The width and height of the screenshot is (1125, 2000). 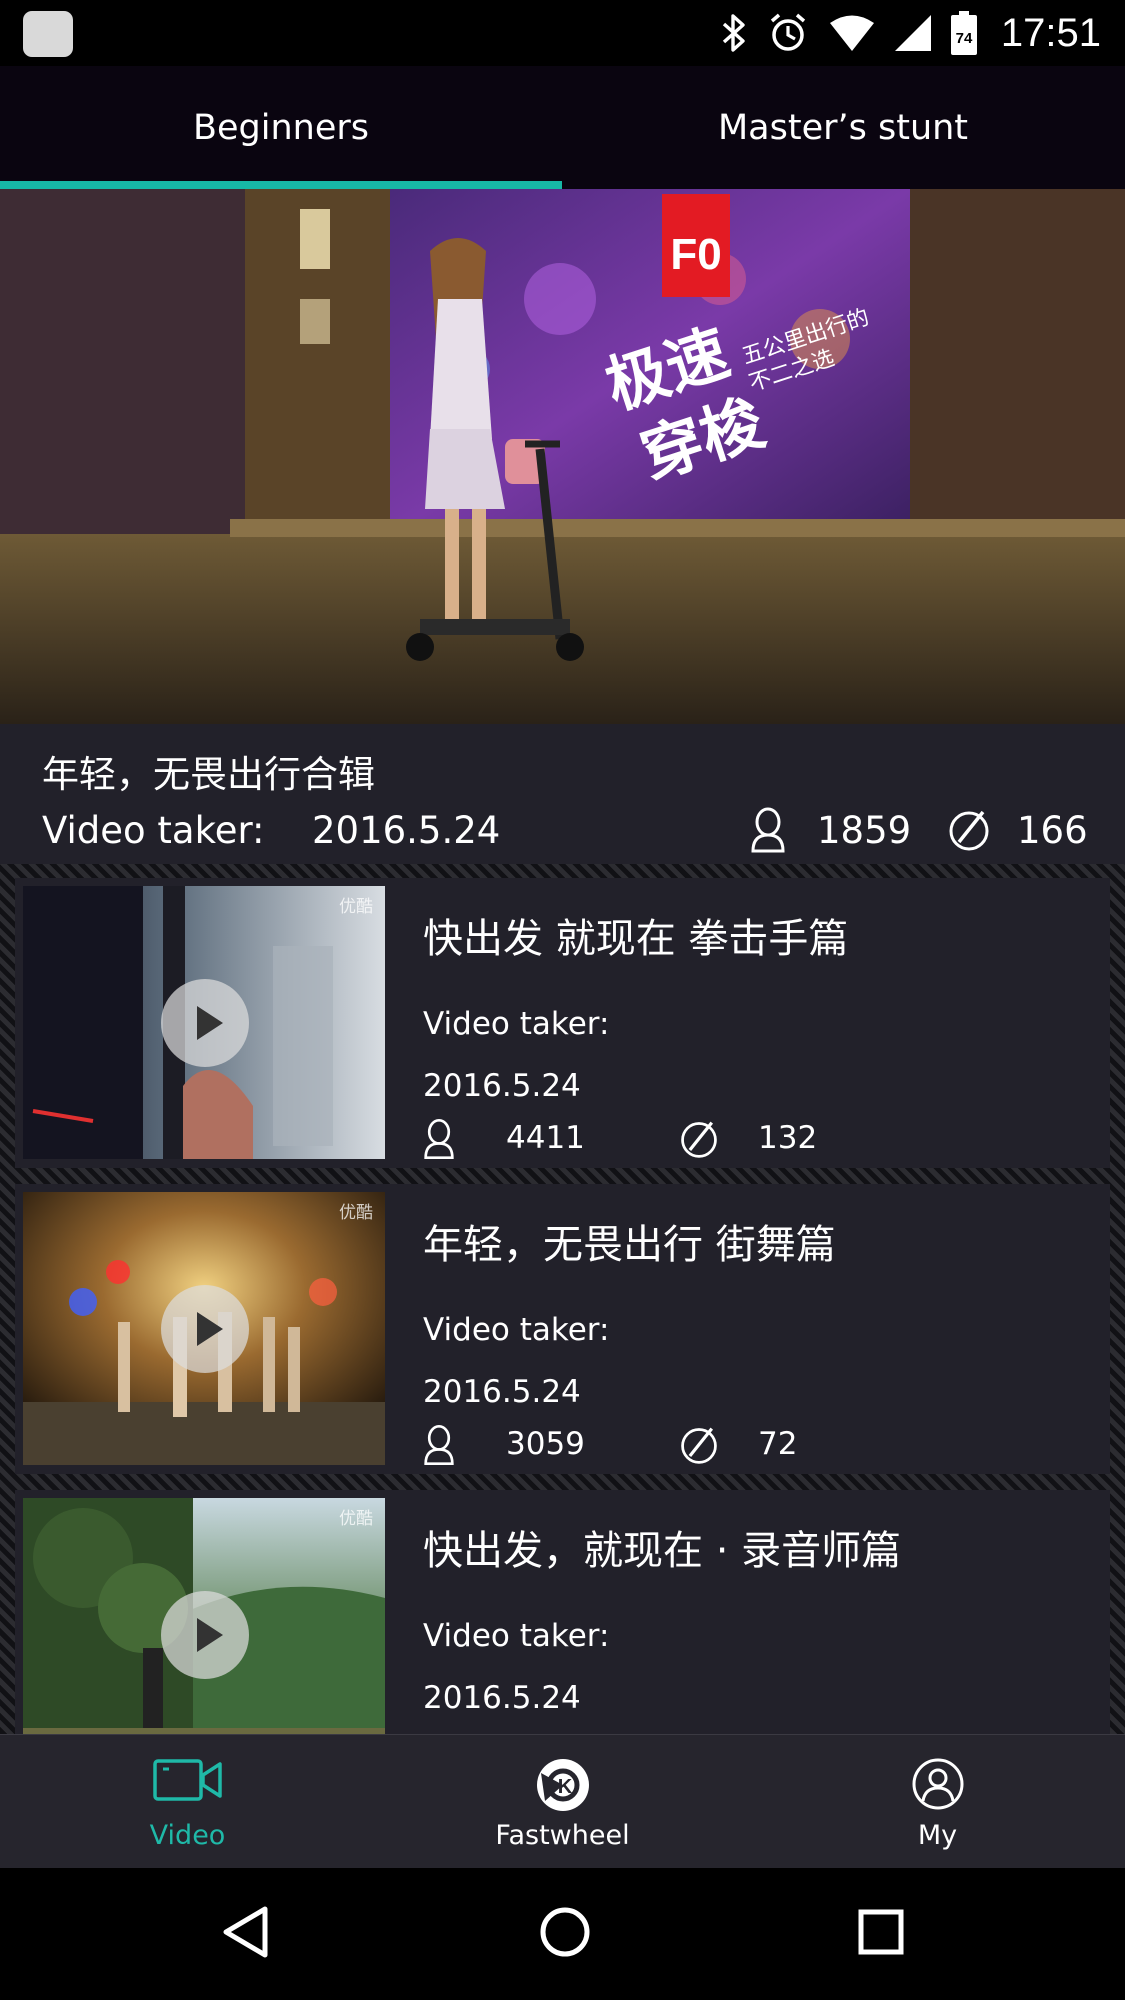 What do you see at coordinates (937, 1784) in the screenshot?
I see `profile-icon` at bounding box center [937, 1784].